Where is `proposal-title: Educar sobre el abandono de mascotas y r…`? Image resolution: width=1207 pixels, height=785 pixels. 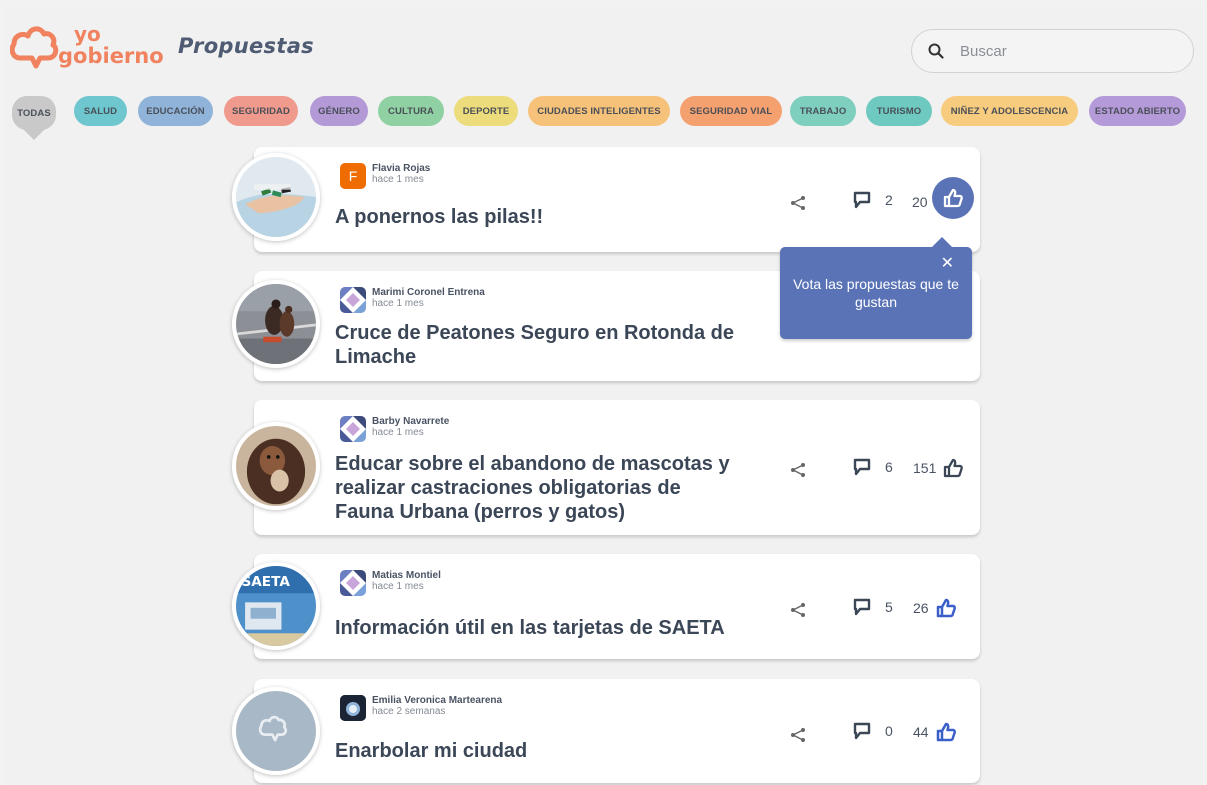
proposal-title: Educar sobre el abandono de mascotas y r… is located at coordinates (540, 488).